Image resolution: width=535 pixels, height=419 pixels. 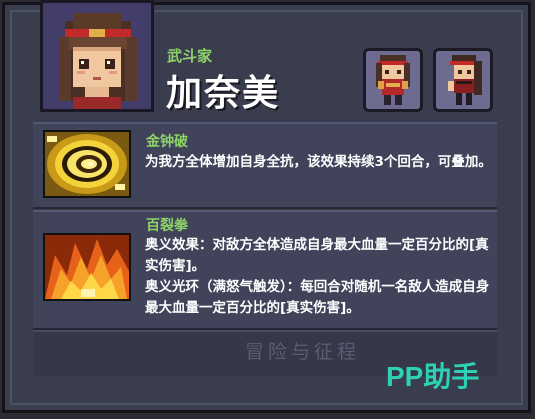 I want to click on skin-2-pixel-art, so click(x=463, y=80).